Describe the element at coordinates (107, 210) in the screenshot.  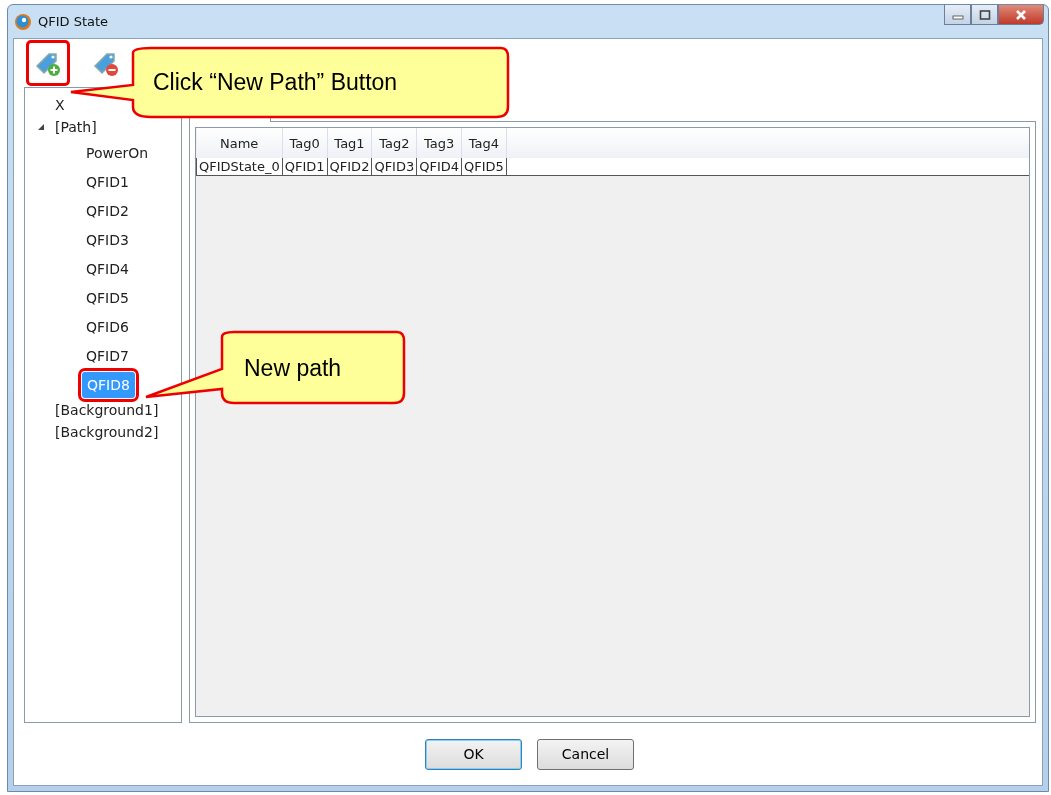
I see `tree-item: QFID2` at that location.